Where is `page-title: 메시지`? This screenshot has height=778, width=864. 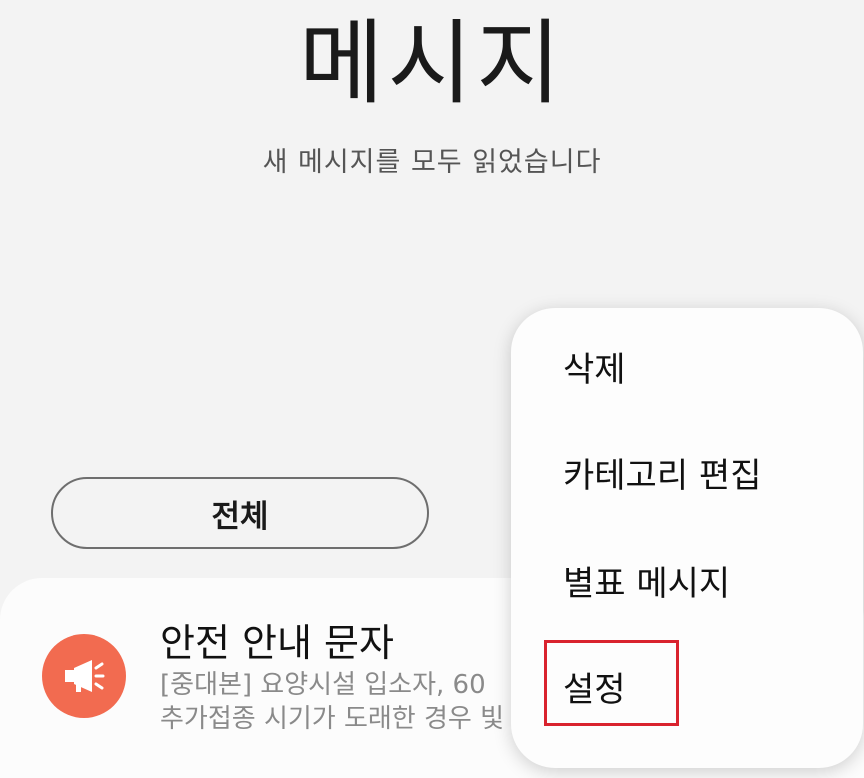 page-title: 메시지 is located at coordinates (432, 63).